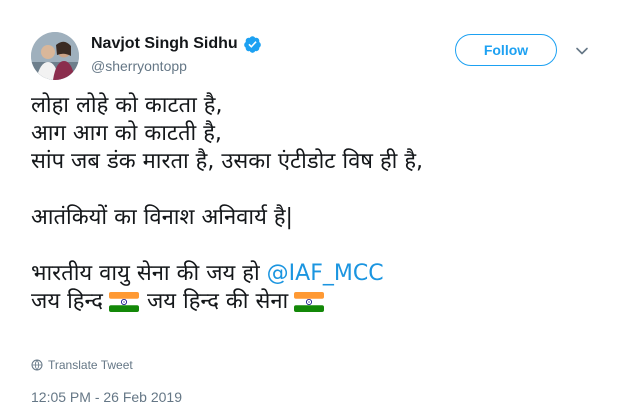 The height and width of the screenshot is (414, 621). What do you see at coordinates (145, 273) in the screenshot?
I see `tweet-line: भारतीय वायु सेना की जय हो` at bounding box center [145, 273].